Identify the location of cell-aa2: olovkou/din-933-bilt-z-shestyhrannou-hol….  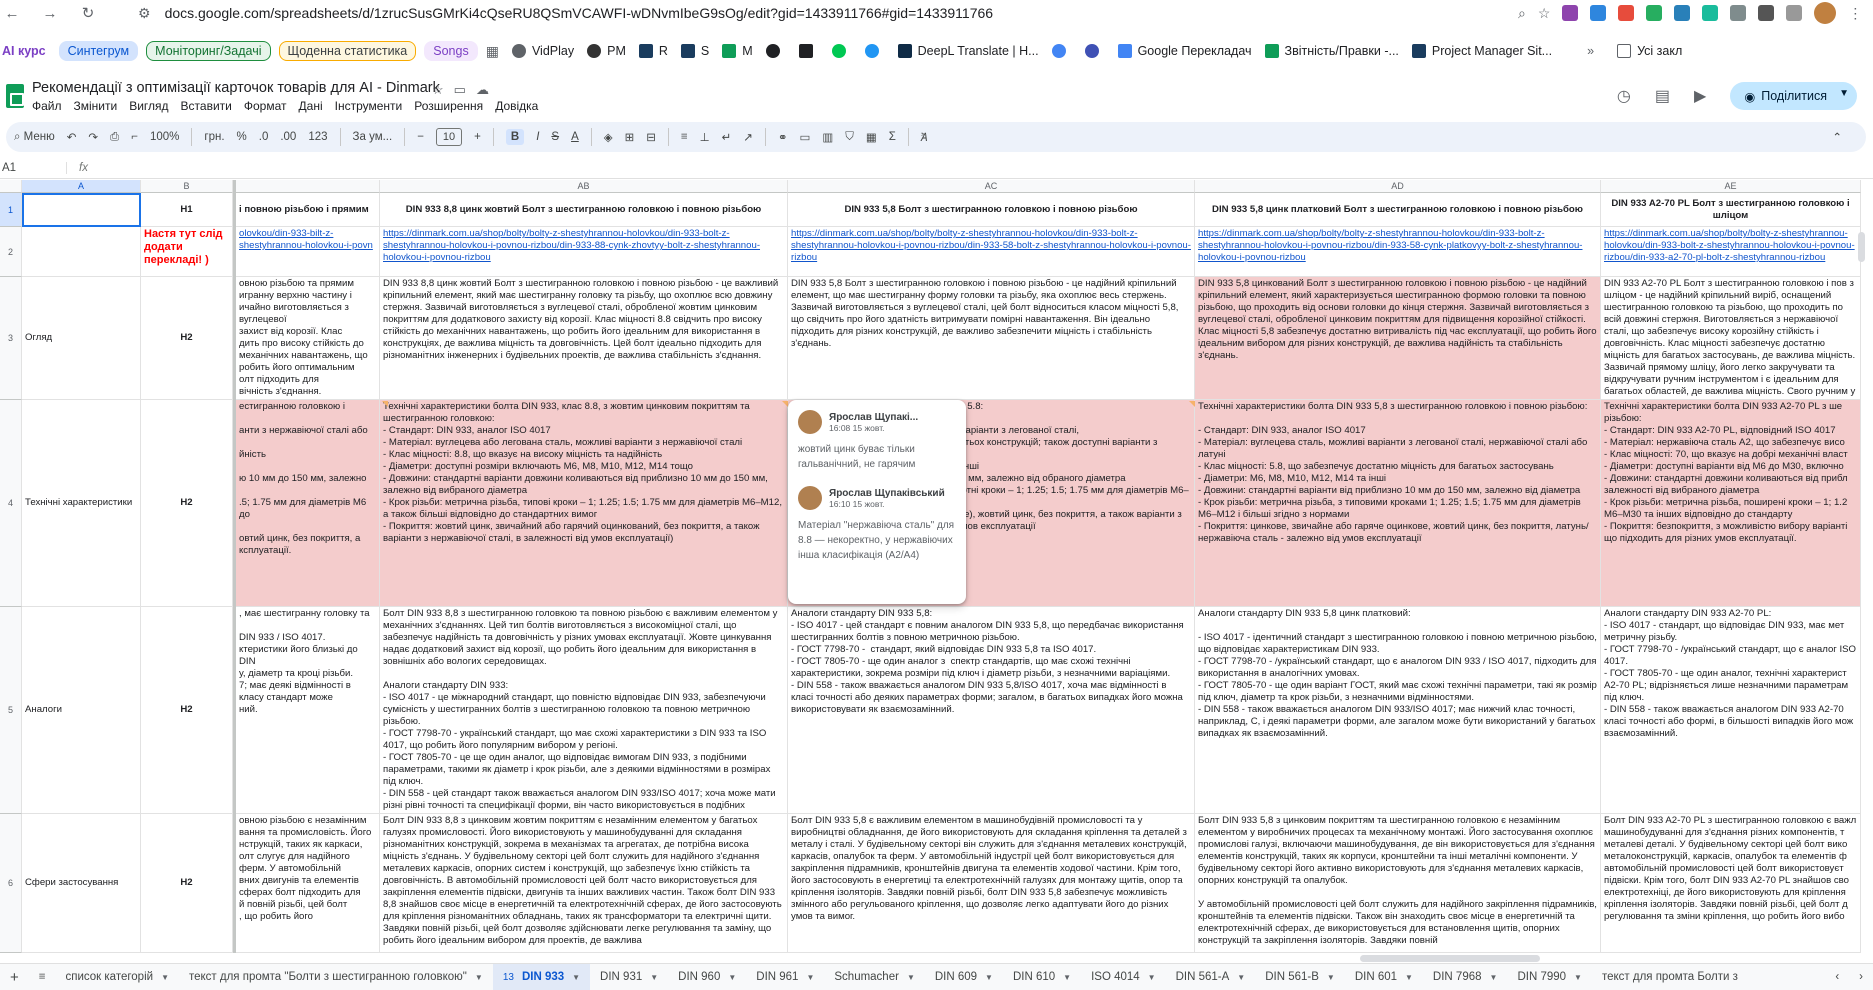
(308, 252).